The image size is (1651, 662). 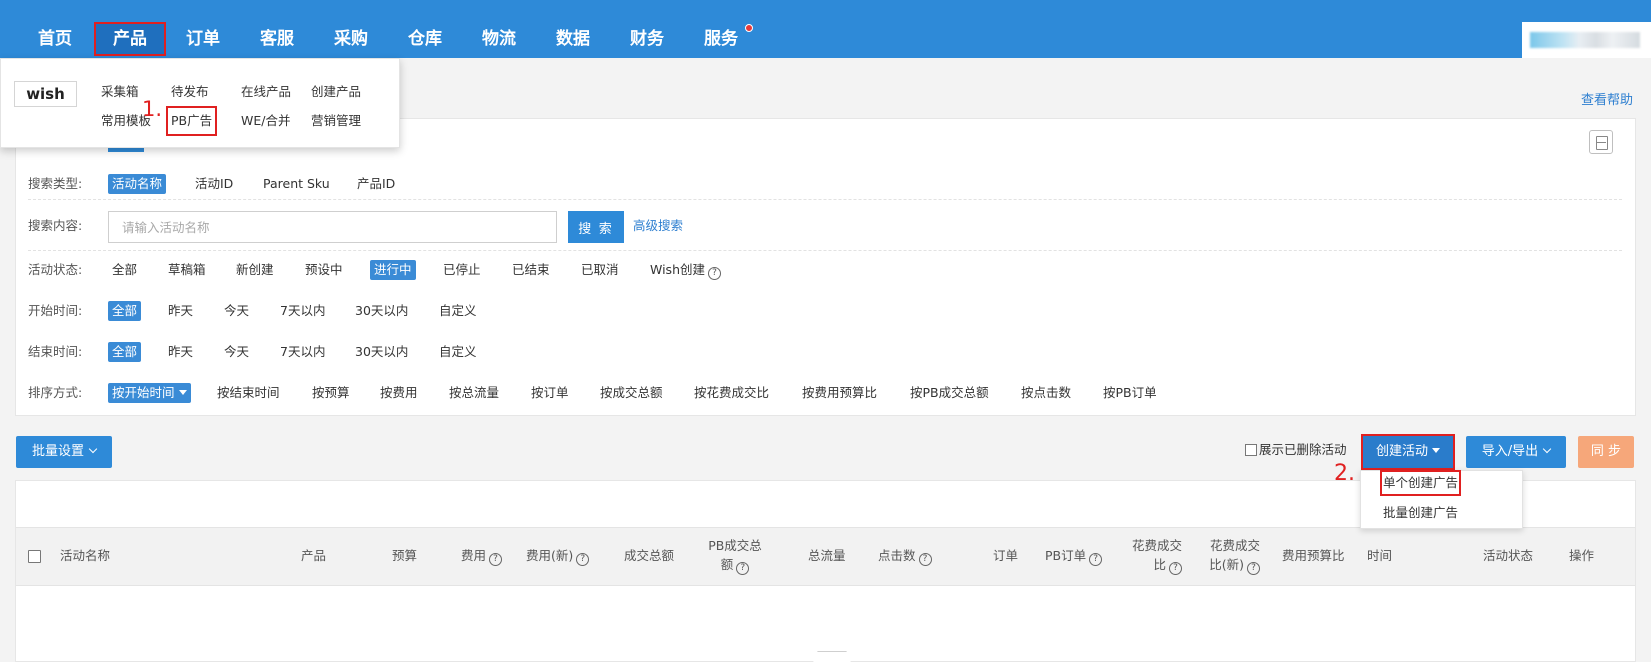 I want to click on notification-dot, so click(x=749, y=28).